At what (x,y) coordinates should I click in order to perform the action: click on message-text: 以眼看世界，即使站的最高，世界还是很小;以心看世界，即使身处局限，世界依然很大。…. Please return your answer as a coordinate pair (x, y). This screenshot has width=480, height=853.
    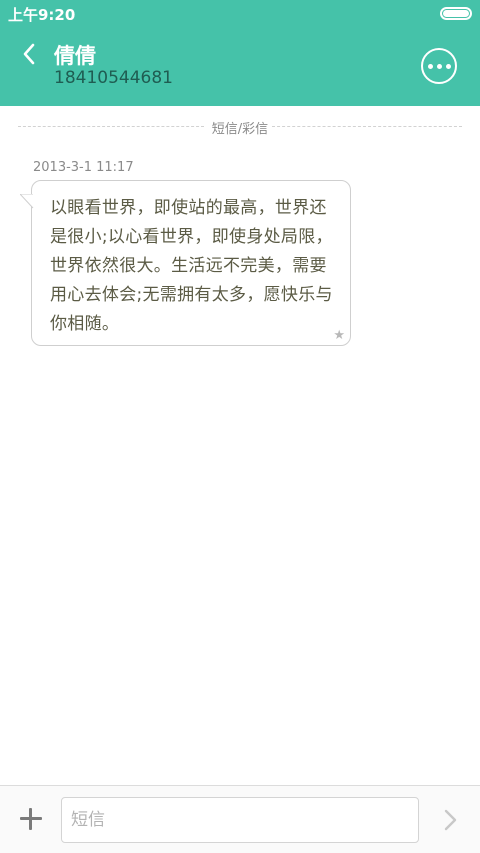
    Looking at the image, I should click on (191, 266).